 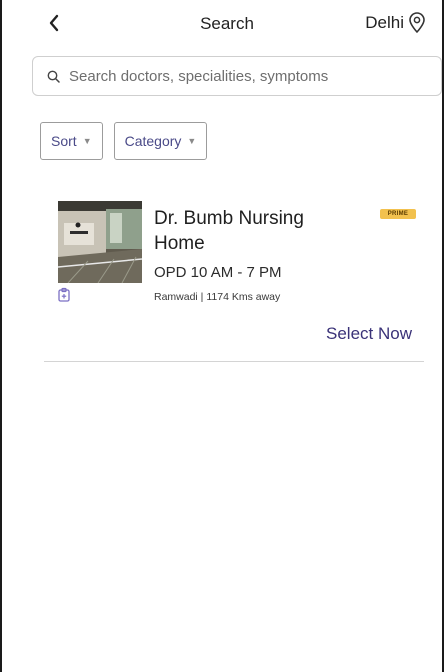 I want to click on filter-bar: Sort ▼ Category ▼, so click(x=124, y=141).